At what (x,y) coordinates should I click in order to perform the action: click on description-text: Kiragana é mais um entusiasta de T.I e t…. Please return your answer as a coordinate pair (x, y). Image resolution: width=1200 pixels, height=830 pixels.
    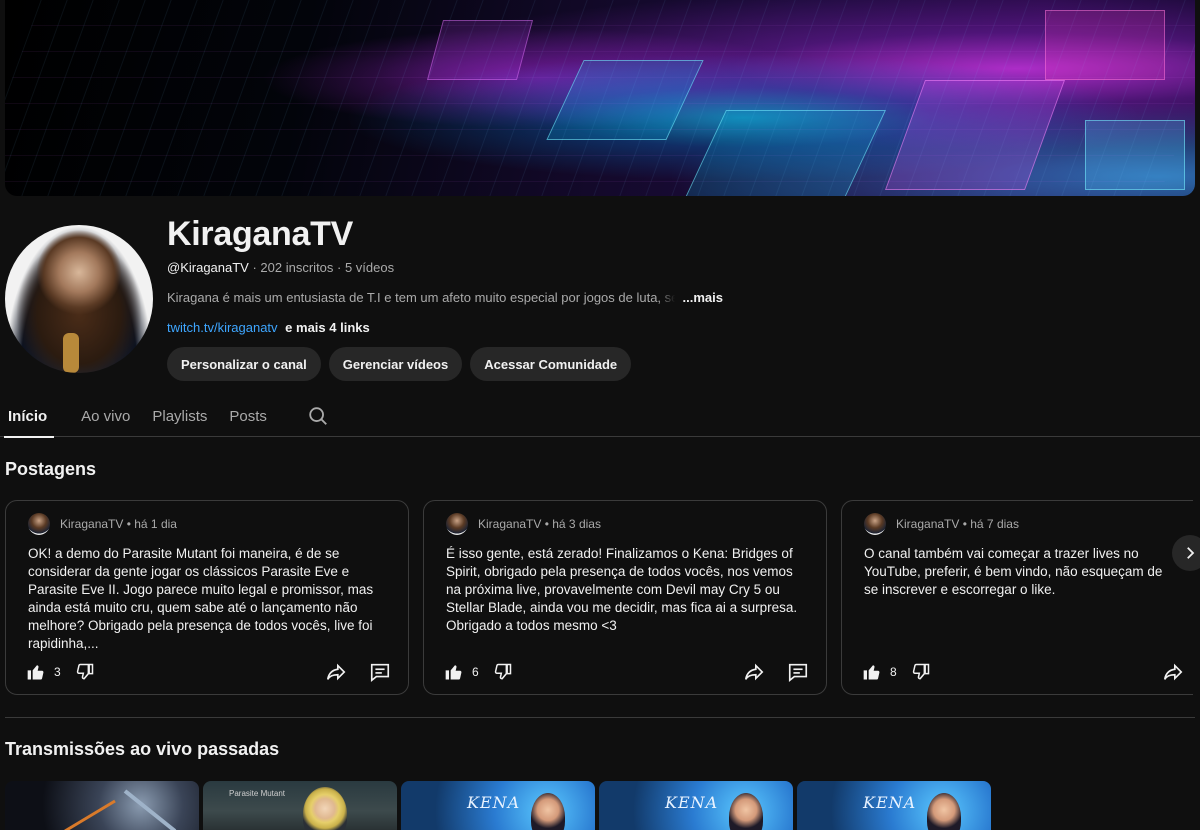
    Looking at the image, I should click on (428, 297).